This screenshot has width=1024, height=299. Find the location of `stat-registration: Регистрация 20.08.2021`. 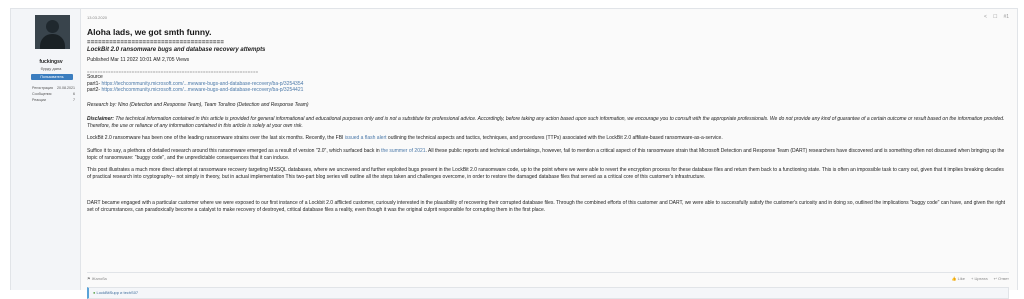

stat-registration: Регистрация 20.08.2021 is located at coordinates (53, 88).